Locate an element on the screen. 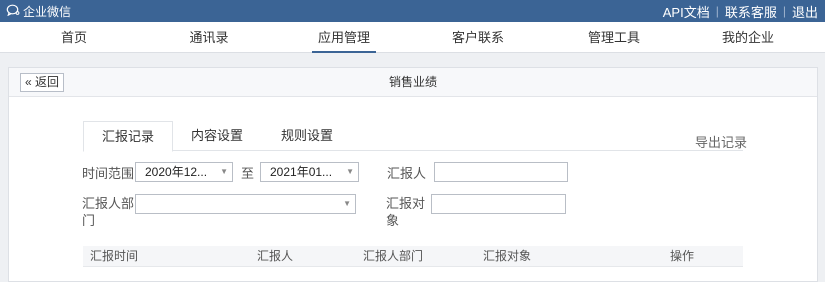  report-target-label-line1: 汇报对 is located at coordinates (406, 203).